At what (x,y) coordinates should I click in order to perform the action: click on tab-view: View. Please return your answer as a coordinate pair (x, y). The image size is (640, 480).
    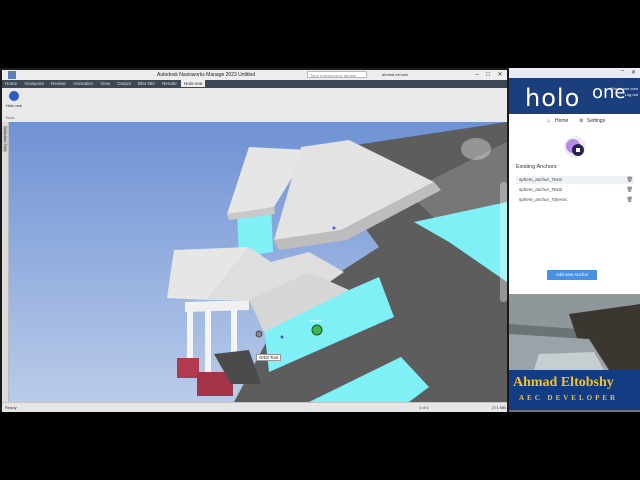
    Looking at the image, I should click on (105, 83).